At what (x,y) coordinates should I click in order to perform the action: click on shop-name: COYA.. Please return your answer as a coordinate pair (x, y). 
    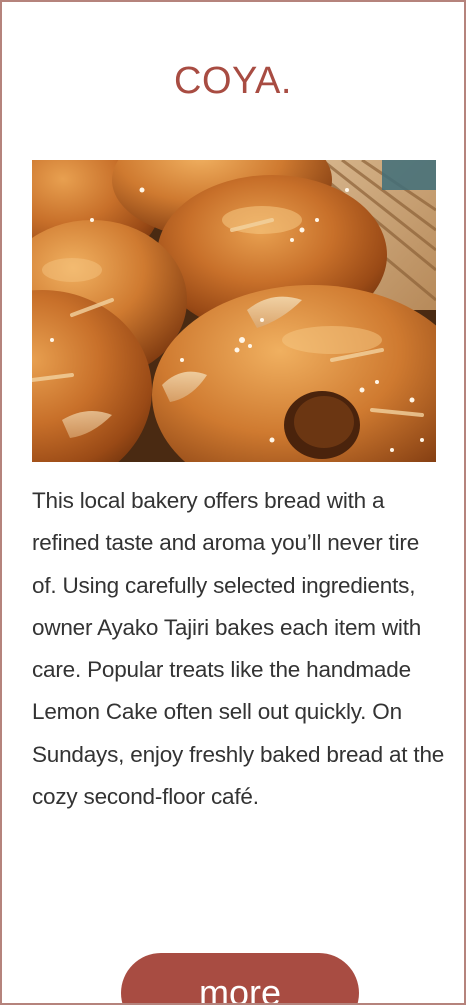
    Looking at the image, I should click on (233, 81).